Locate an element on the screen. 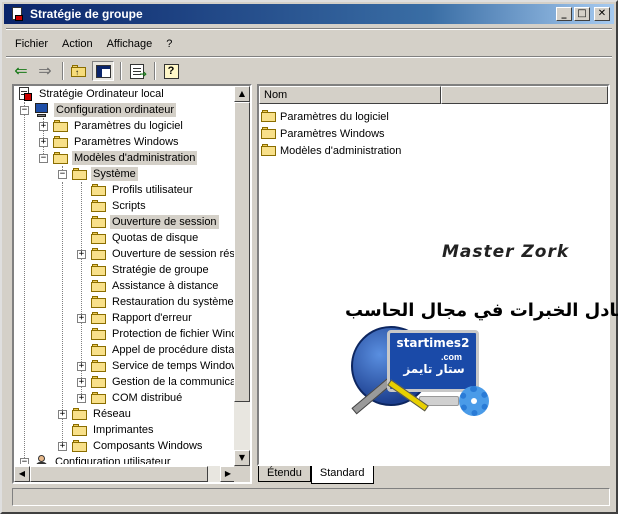 The height and width of the screenshot is (514, 618). forward-button: ⇒ is located at coordinates (45, 71).